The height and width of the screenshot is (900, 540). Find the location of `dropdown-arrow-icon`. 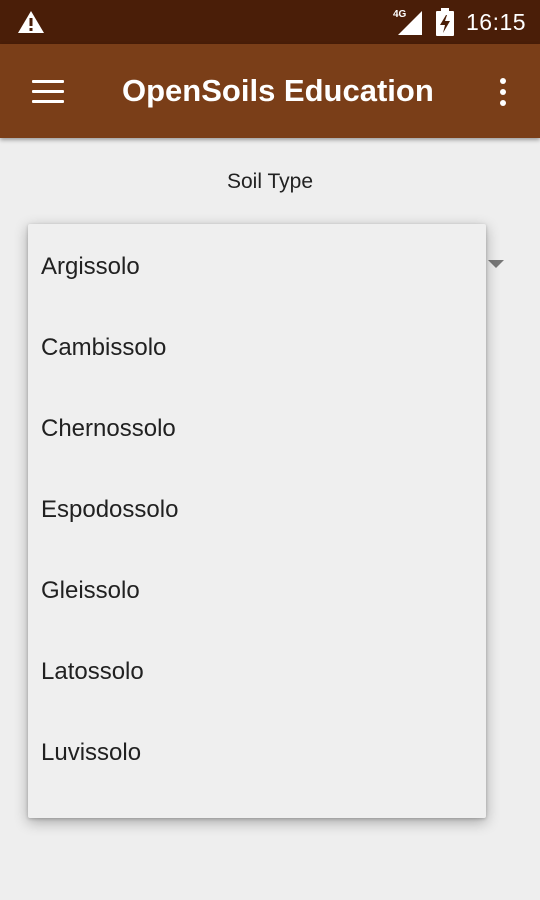

dropdown-arrow-icon is located at coordinates (496, 264).